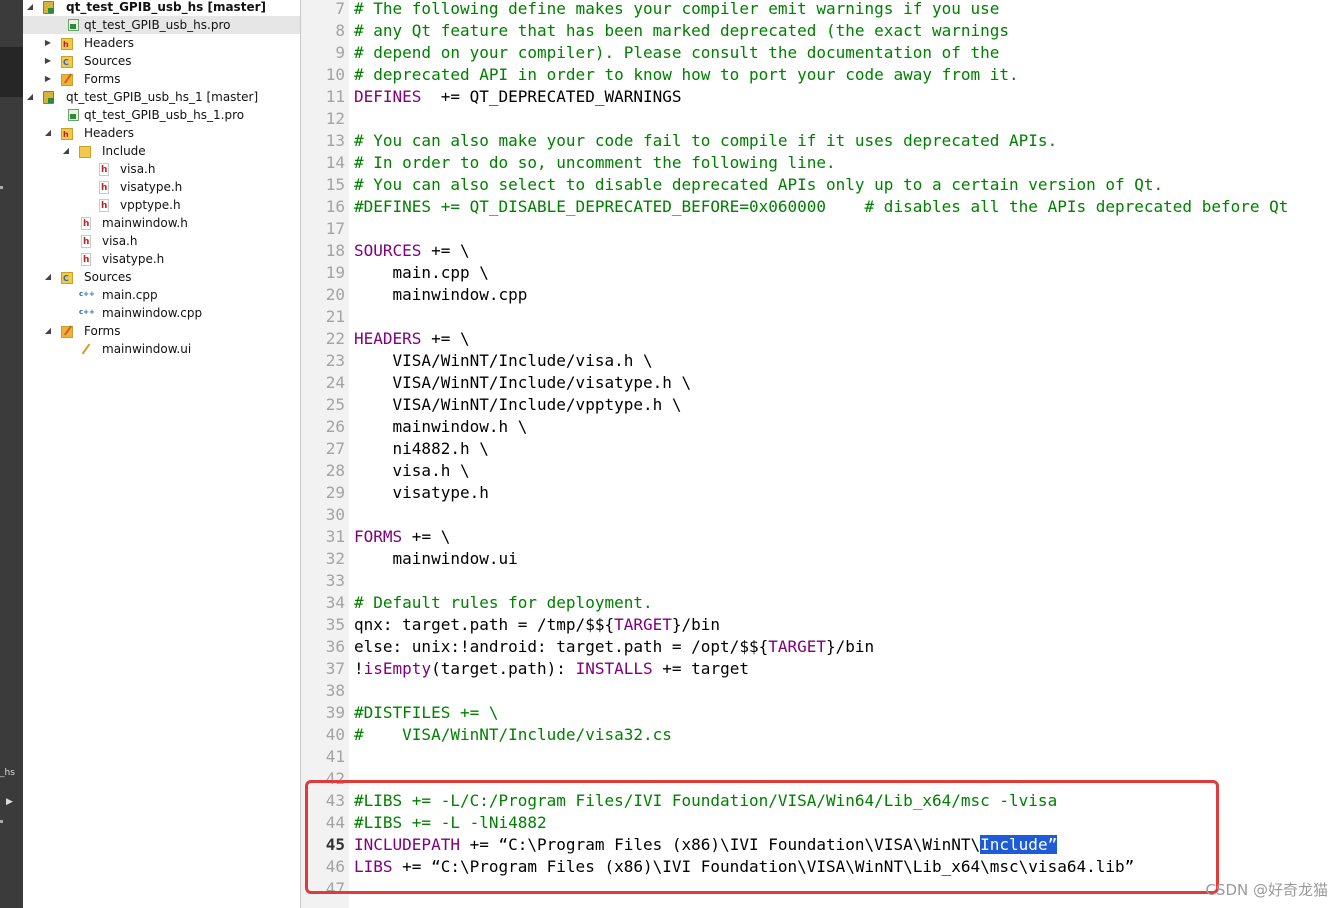 The image size is (1338, 908). I want to click on code-token: INCLUDEPATH, so click(407, 844).